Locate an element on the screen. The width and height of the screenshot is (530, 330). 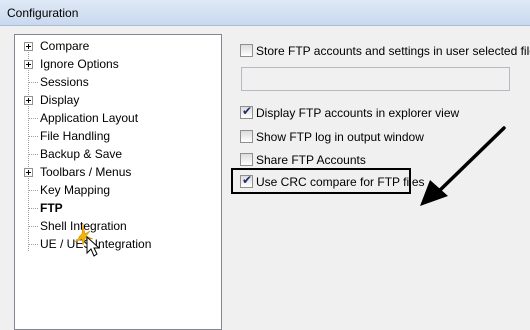
tree-item-backup-save: Backup & Save is located at coordinates (115, 154).